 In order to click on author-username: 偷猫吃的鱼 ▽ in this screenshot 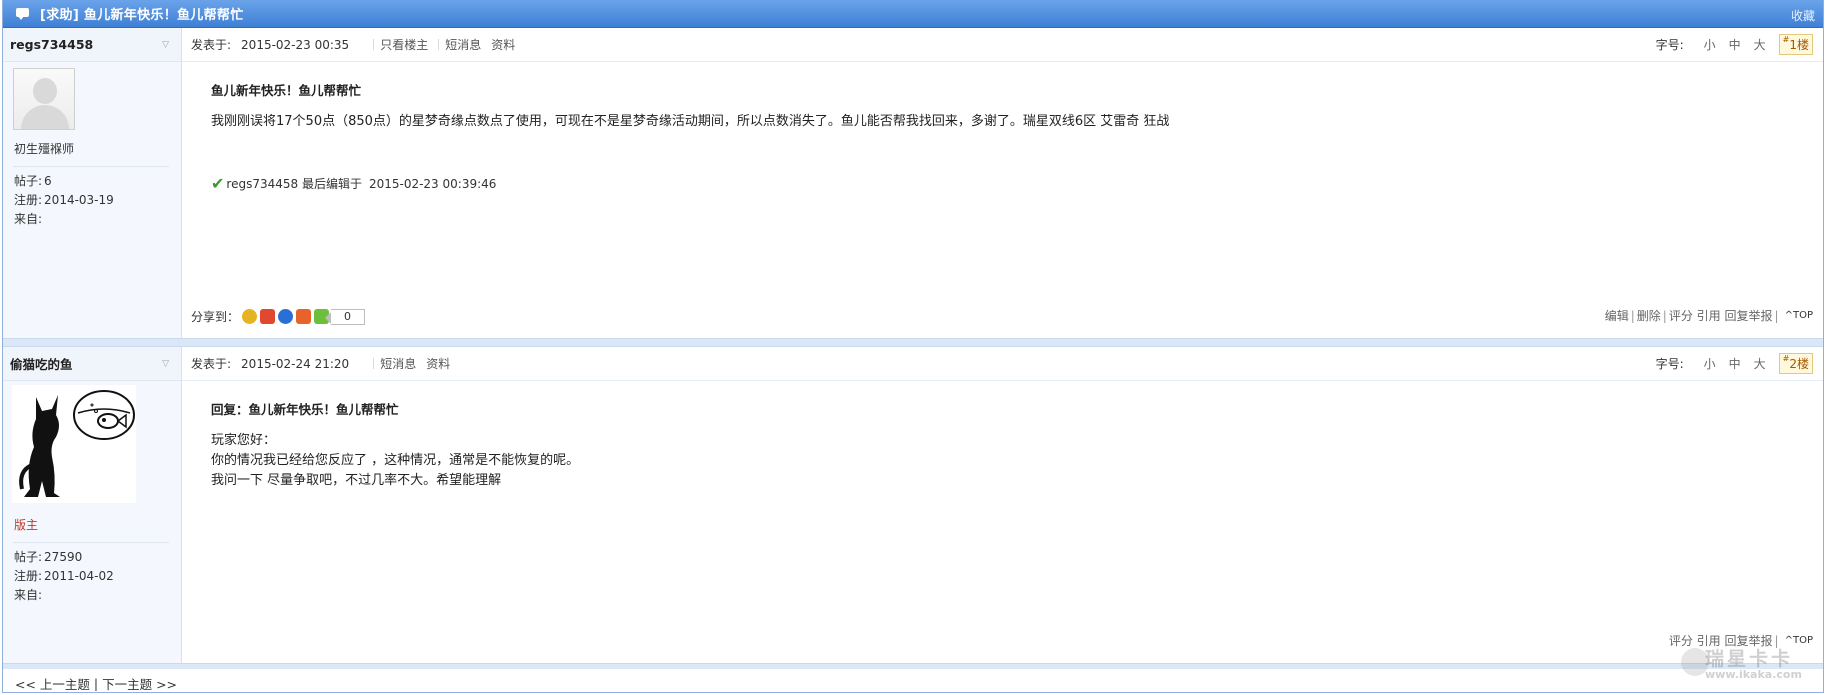, I will do `click(92, 364)`.